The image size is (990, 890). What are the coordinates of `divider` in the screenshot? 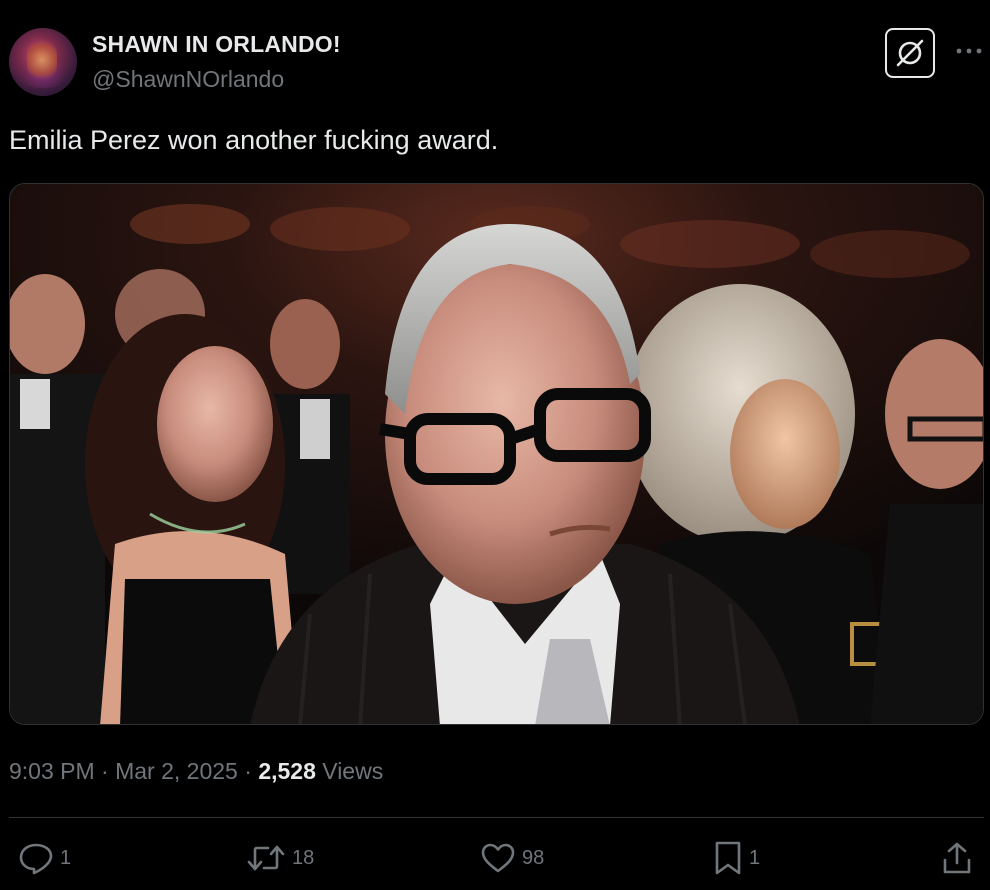 It's located at (496, 817).